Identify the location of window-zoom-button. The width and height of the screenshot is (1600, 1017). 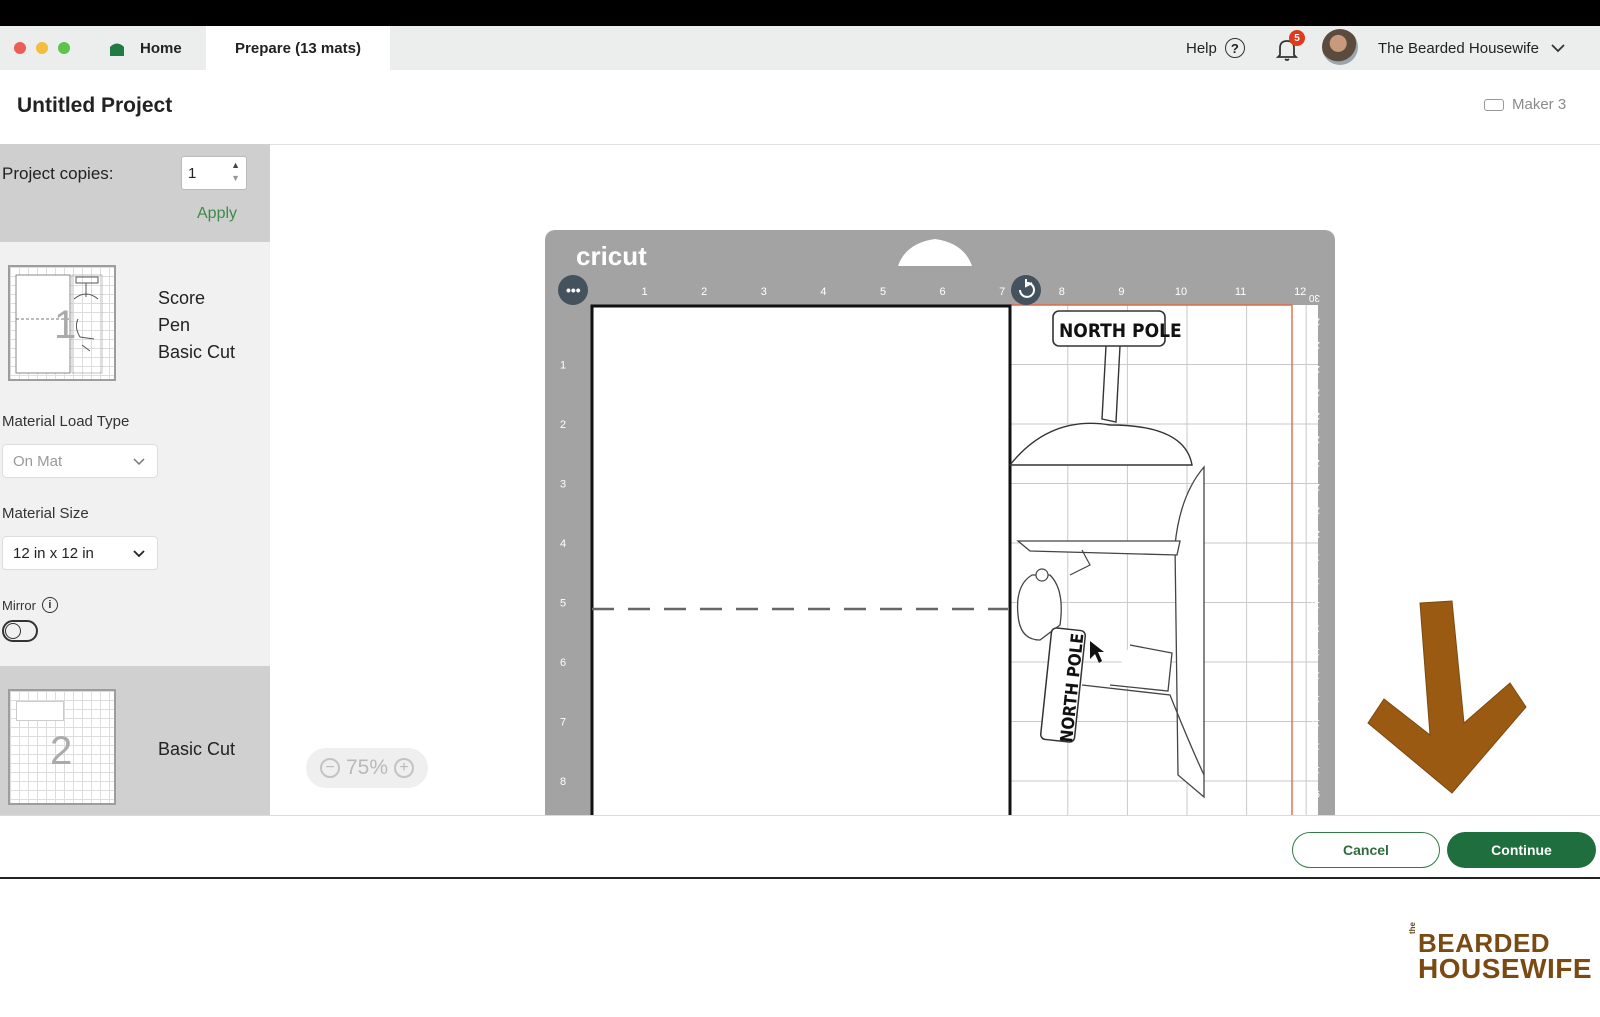
(64, 48).